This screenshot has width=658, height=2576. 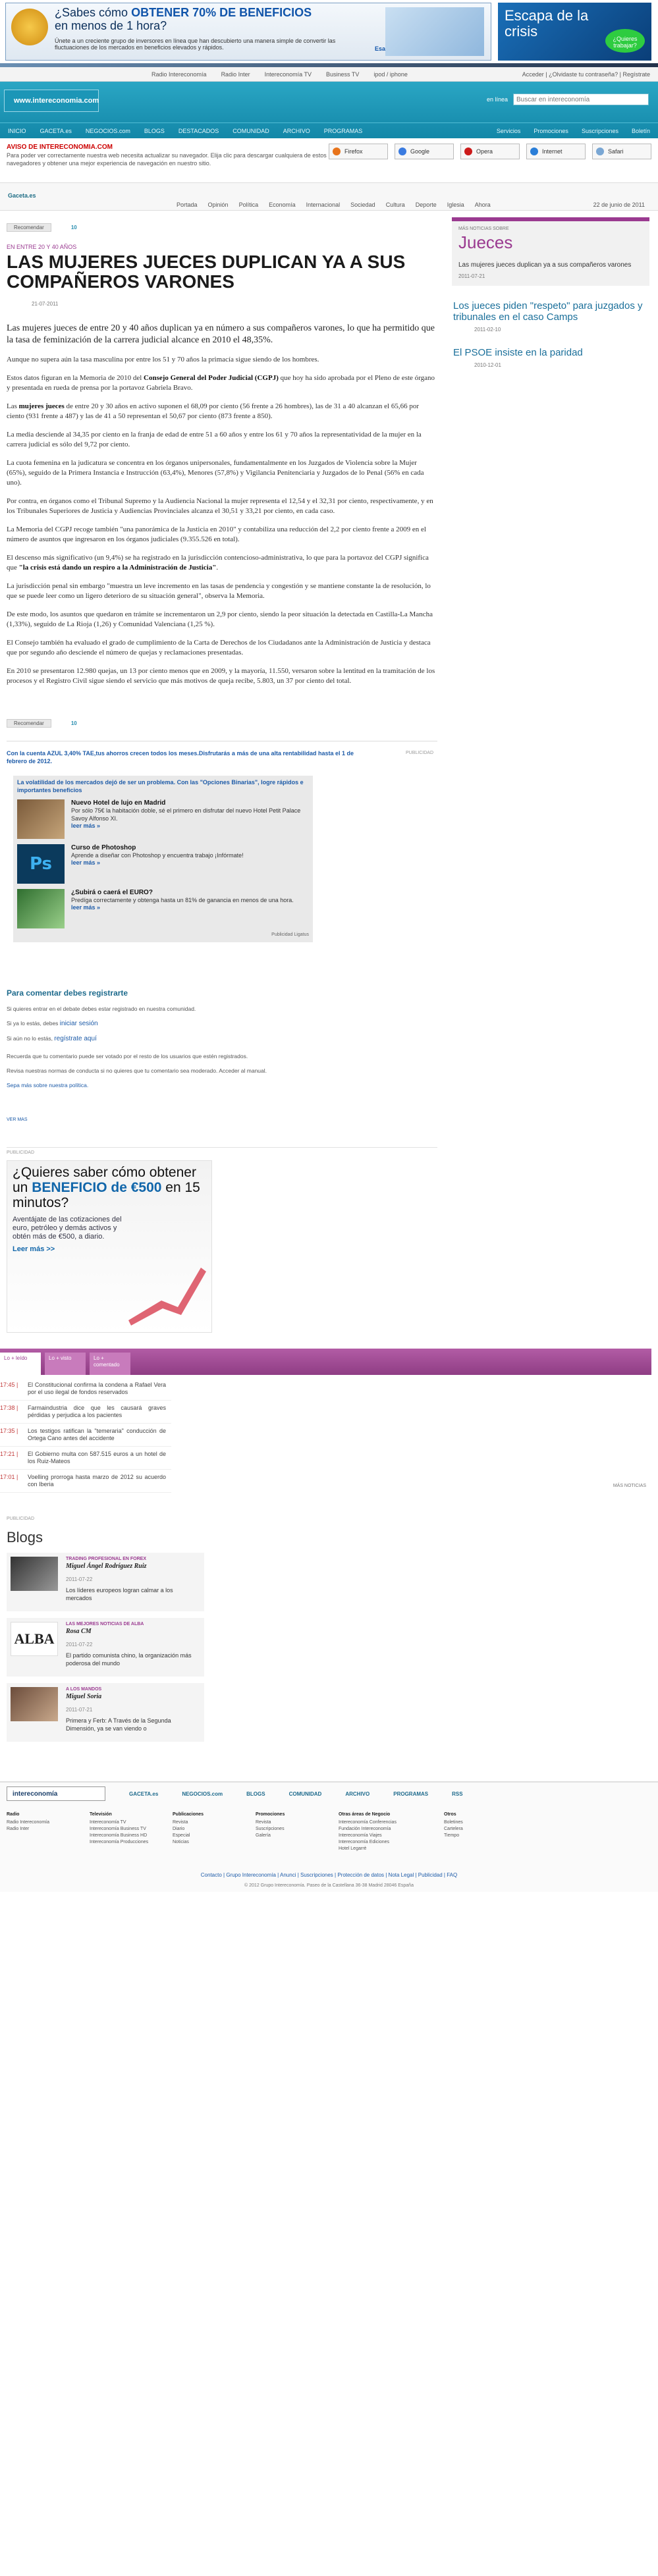 What do you see at coordinates (110, 1249) in the screenshot?
I see `big-ad-more: Leer más >>` at bounding box center [110, 1249].